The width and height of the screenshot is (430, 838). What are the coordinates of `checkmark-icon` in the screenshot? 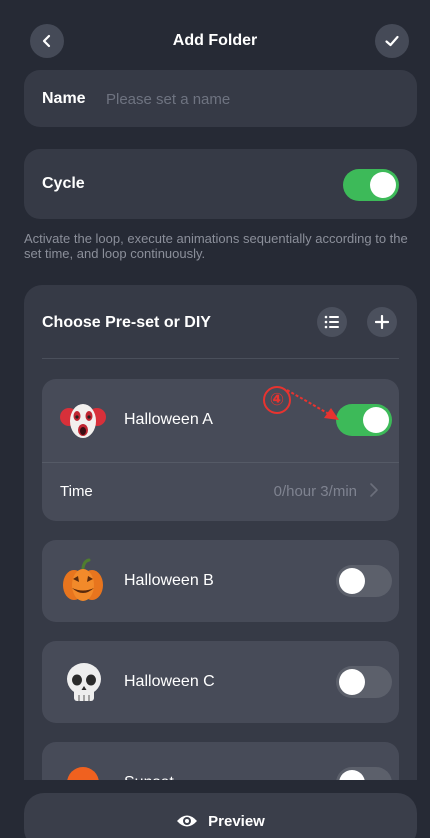 It's located at (392, 41).